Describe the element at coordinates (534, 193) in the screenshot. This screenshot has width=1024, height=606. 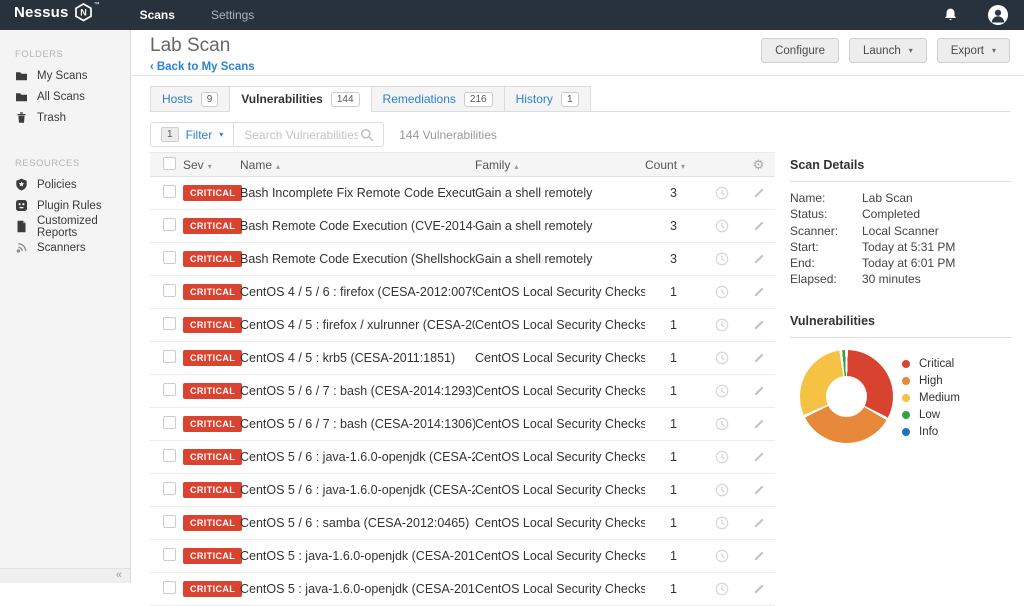
I see `vulnerability-family: Gain a shell remotely` at that location.